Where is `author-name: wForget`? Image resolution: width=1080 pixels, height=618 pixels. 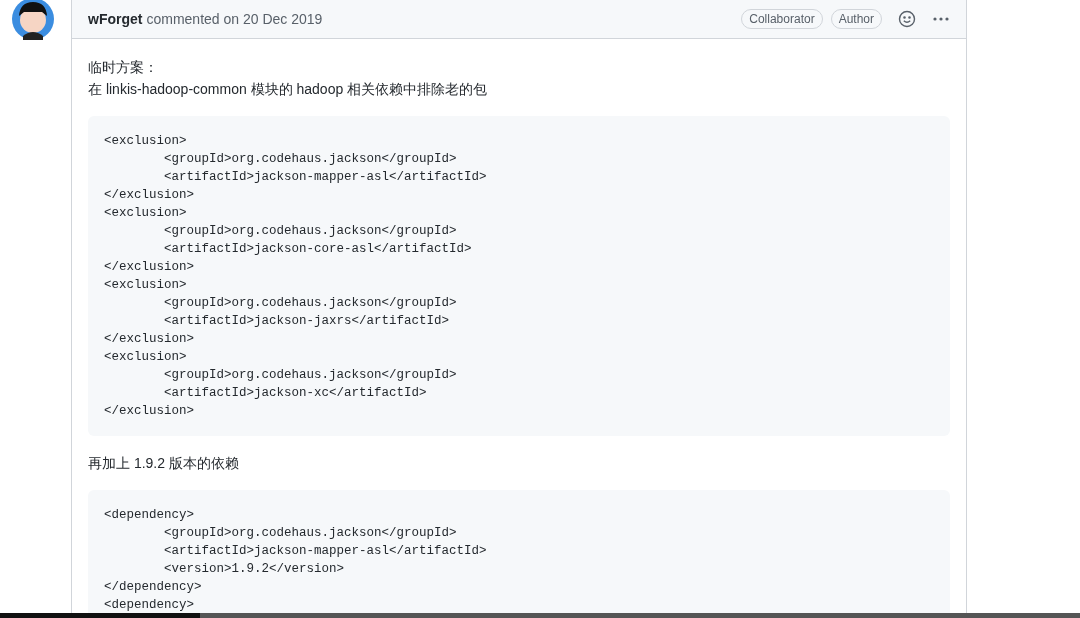 author-name: wForget is located at coordinates (115, 19).